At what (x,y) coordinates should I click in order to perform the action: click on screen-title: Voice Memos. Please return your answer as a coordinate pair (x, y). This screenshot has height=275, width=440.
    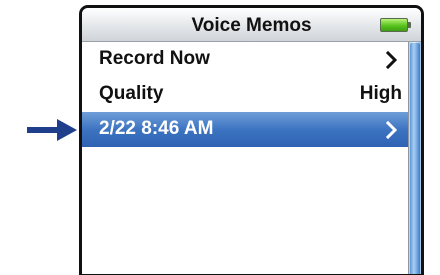
    Looking at the image, I should click on (251, 25).